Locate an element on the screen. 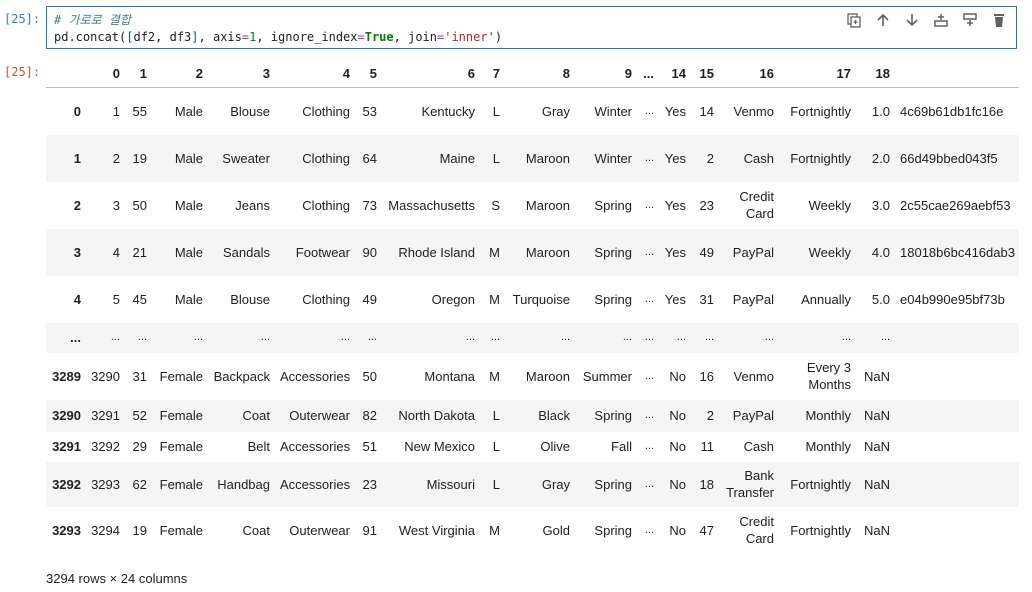 This screenshot has height=592, width=1032. column-header: 9 is located at coordinates (606, 74).